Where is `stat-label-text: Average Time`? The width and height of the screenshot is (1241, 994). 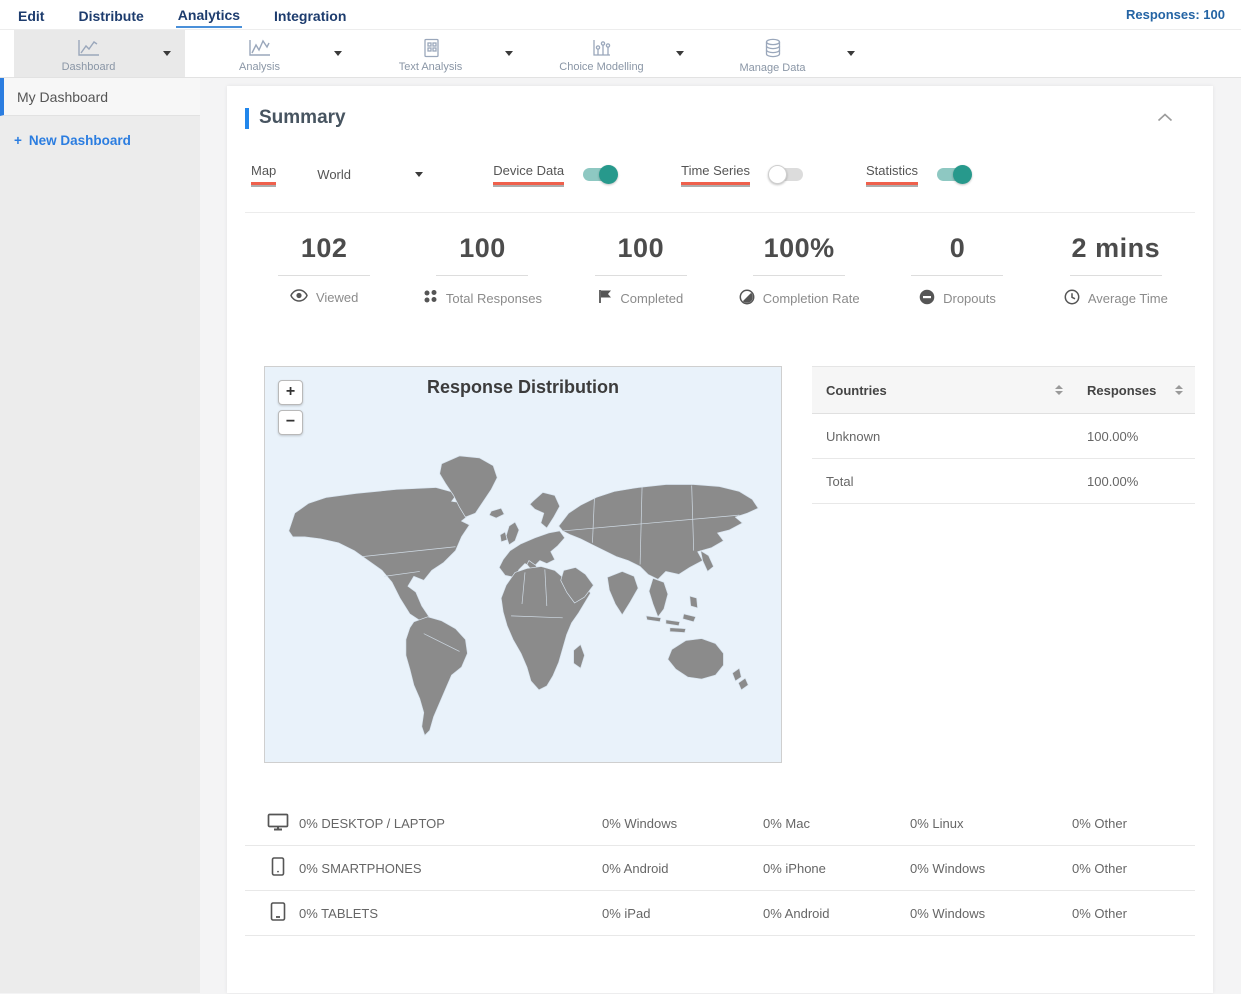 stat-label-text: Average Time is located at coordinates (1127, 298).